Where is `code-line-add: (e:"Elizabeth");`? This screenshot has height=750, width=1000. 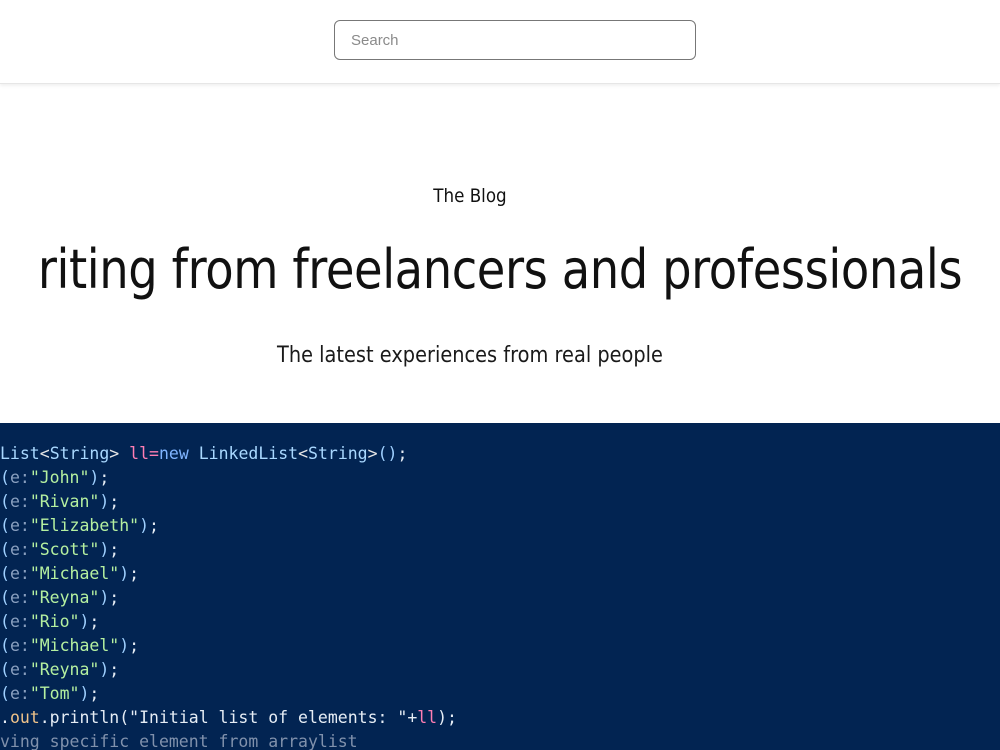 code-line-add: (e:"Elizabeth"); is located at coordinates (79, 525).